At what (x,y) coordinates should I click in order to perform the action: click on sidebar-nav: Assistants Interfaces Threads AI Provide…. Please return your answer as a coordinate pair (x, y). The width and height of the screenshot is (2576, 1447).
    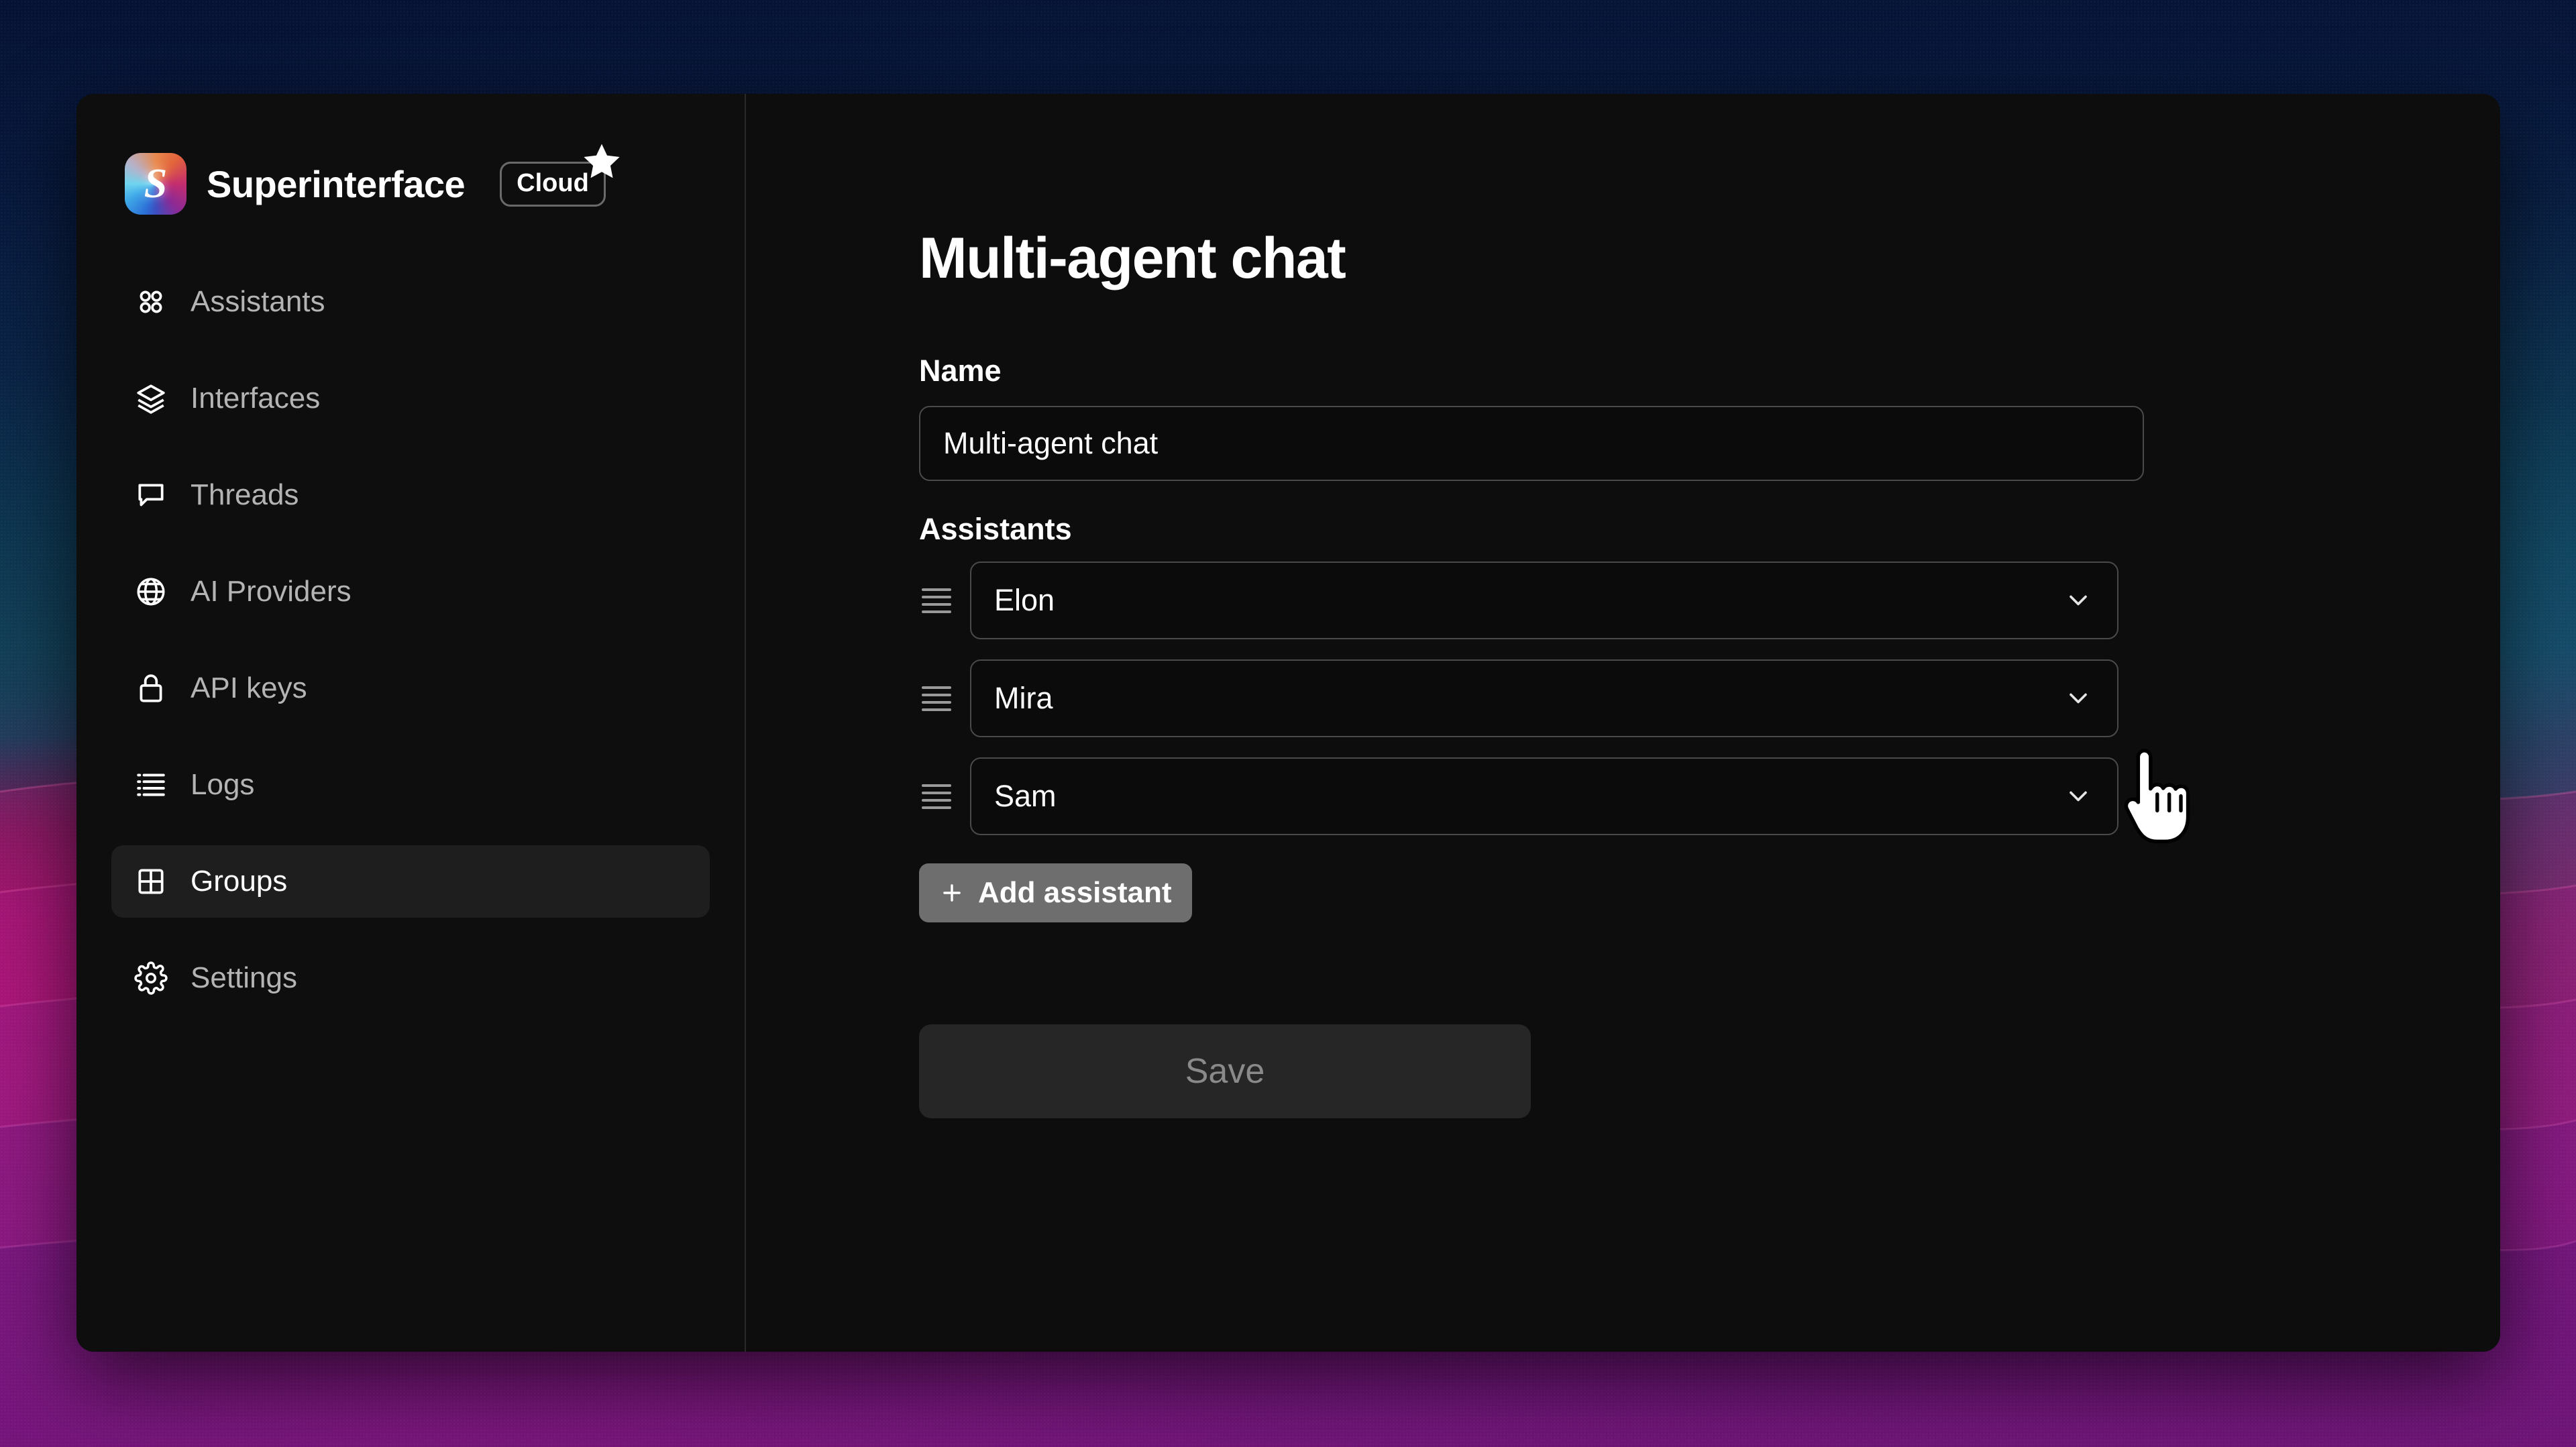
    Looking at the image, I should click on (410, 640).